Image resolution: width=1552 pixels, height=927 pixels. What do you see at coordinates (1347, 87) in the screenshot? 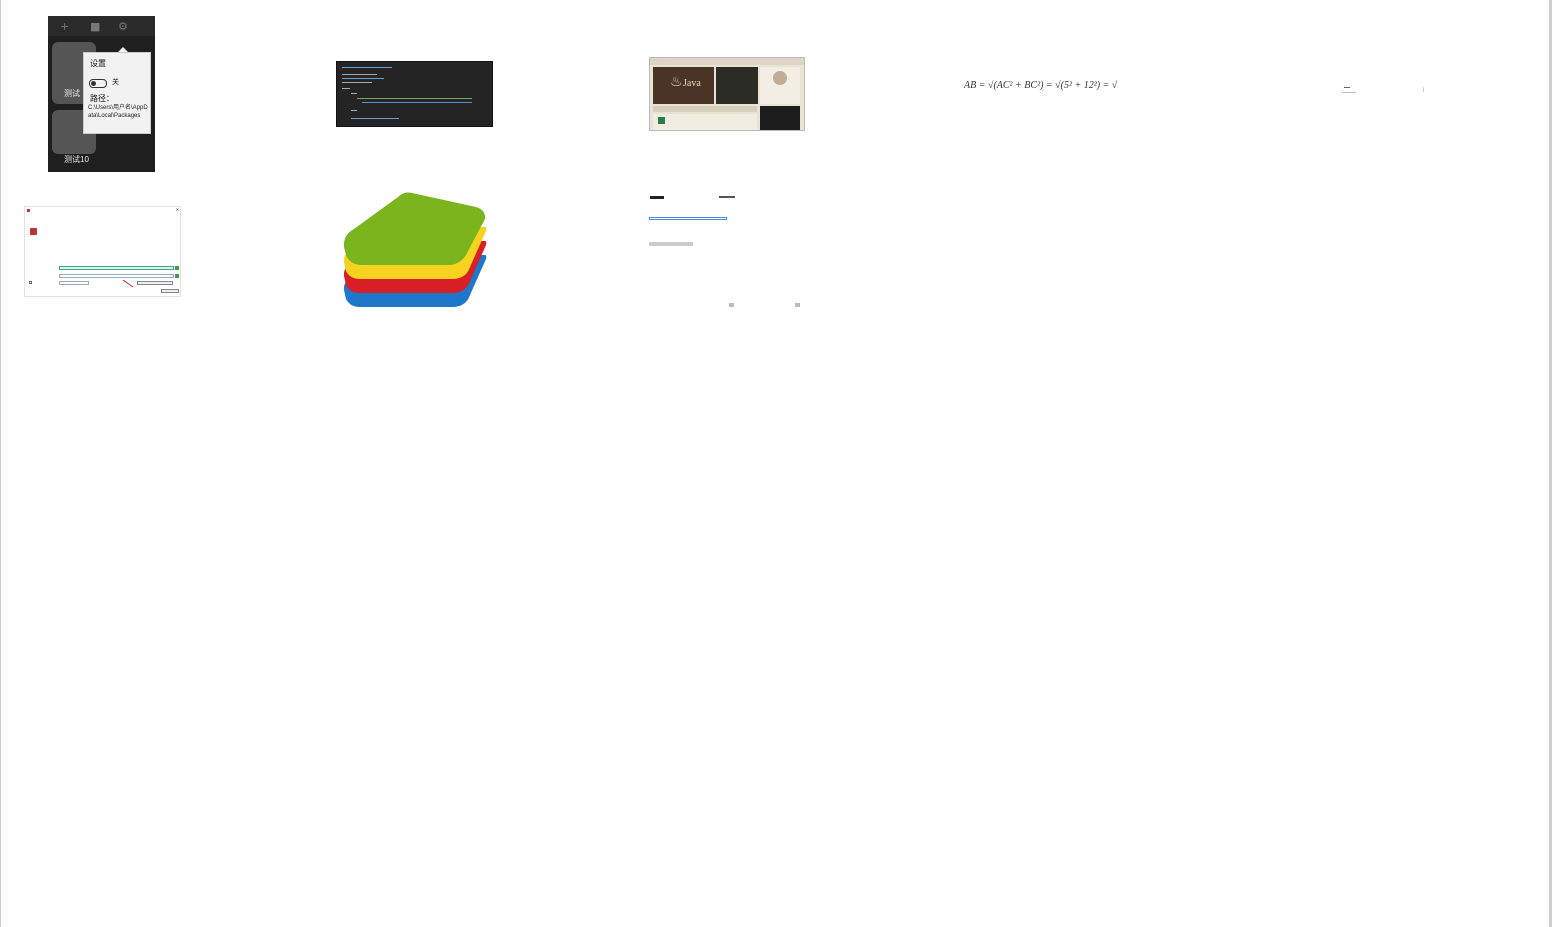
I see `dash-mark` at bounding box center [1347, 87].